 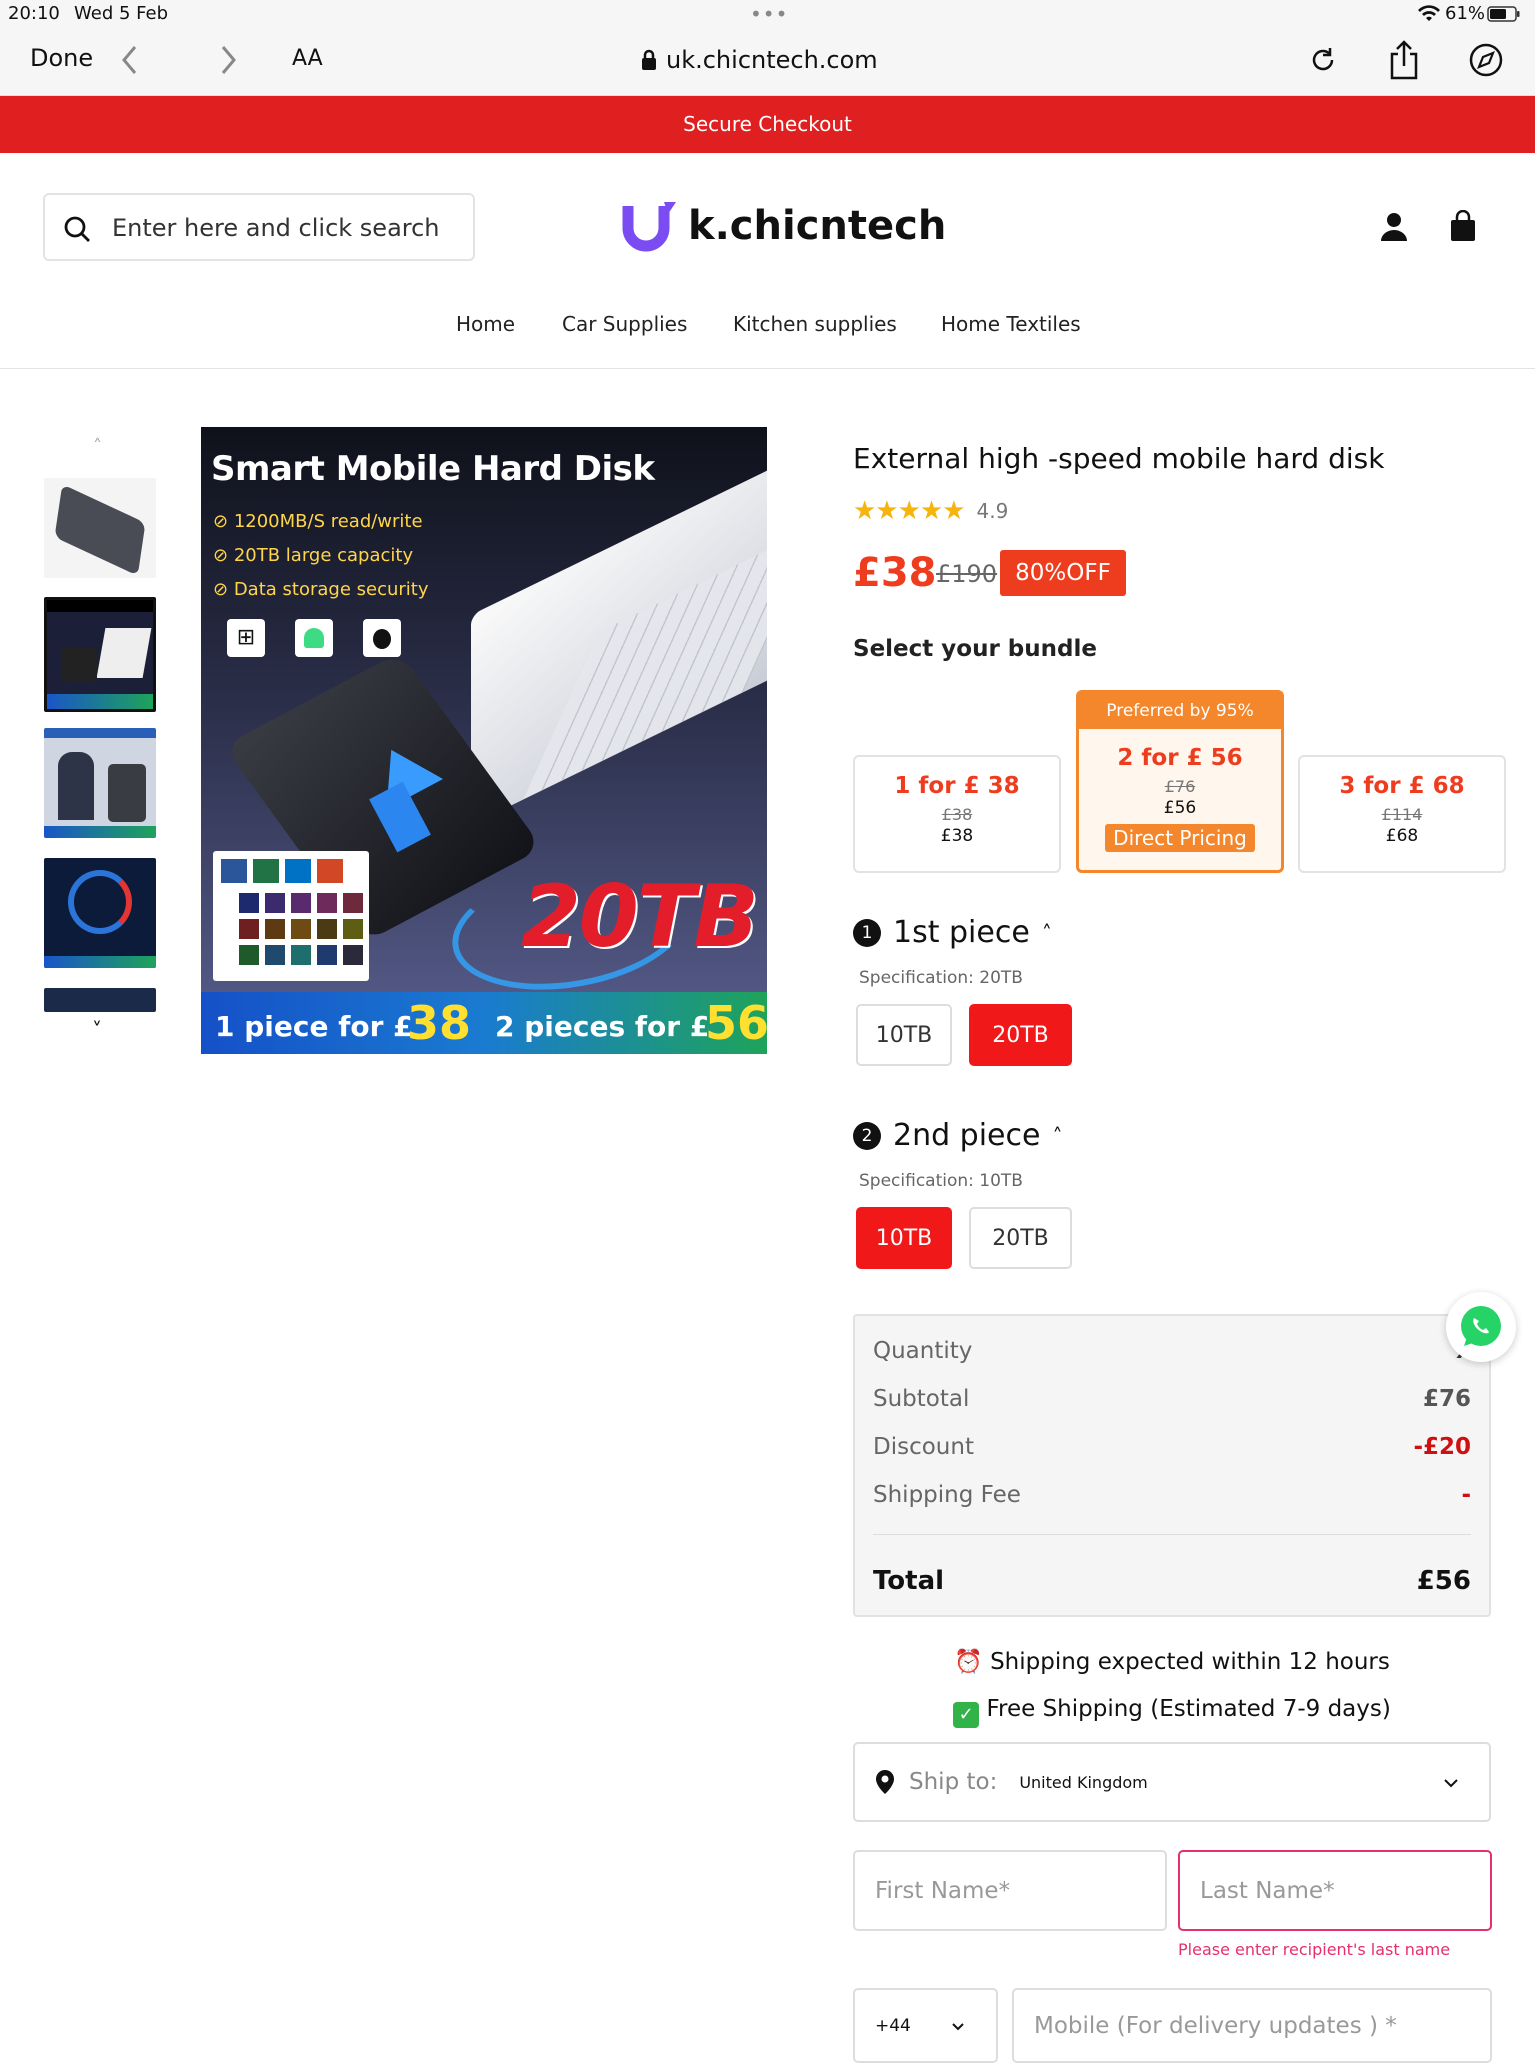 I want to click on whatsapp-icon, so click(x=1481, y=1326).